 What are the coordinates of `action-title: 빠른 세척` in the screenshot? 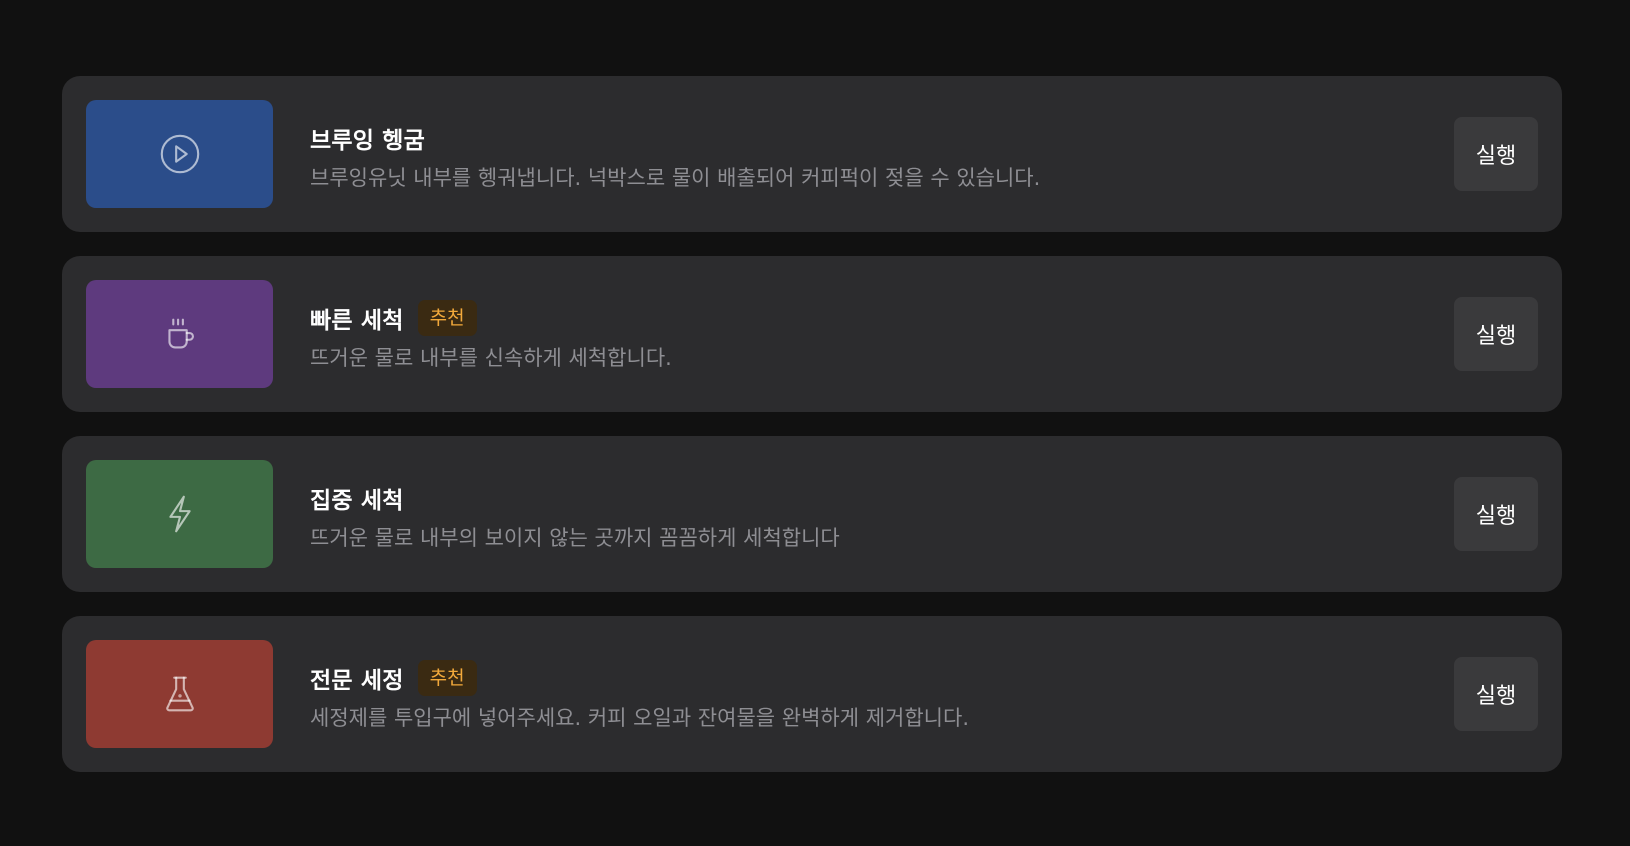 It's located at (357, 321).